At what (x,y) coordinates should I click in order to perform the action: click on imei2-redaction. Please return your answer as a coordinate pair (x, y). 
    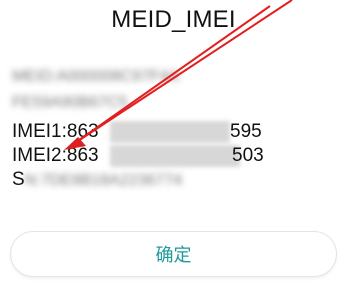
    Looking at the image, I should click on (175, 156).